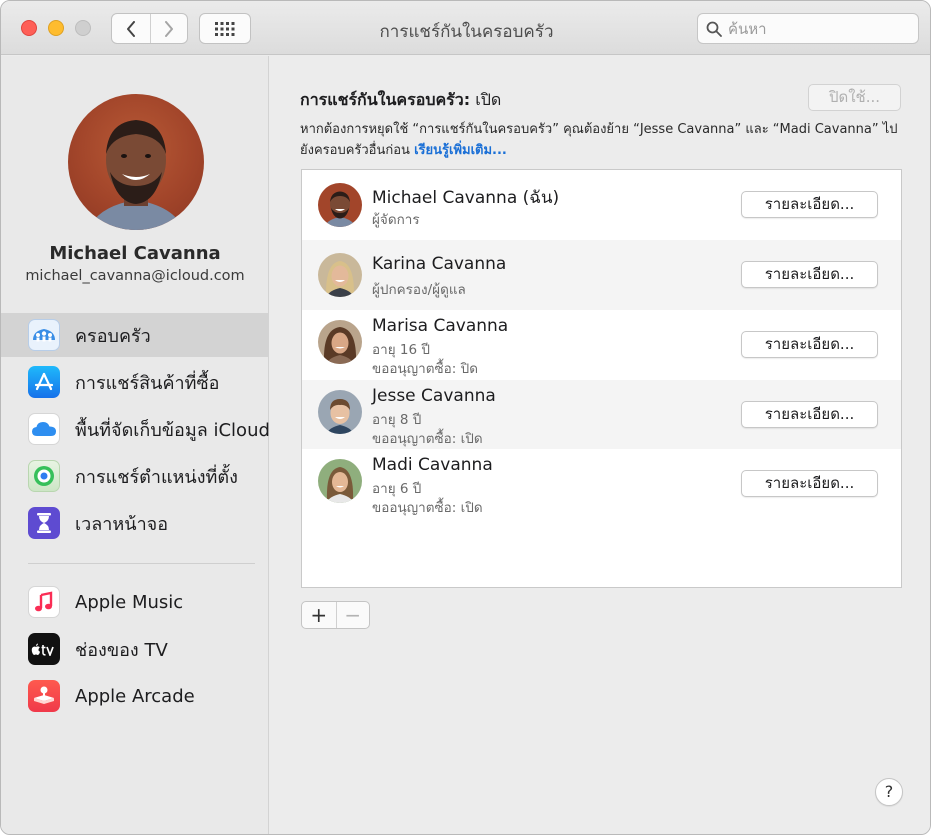 The height and width of the screenshot is (835, 931). Describe the element at coordinates (419, 290) in the screenshot. I see `member-role: ผู้ปกครอง/ผู้ดูแล` at that location.